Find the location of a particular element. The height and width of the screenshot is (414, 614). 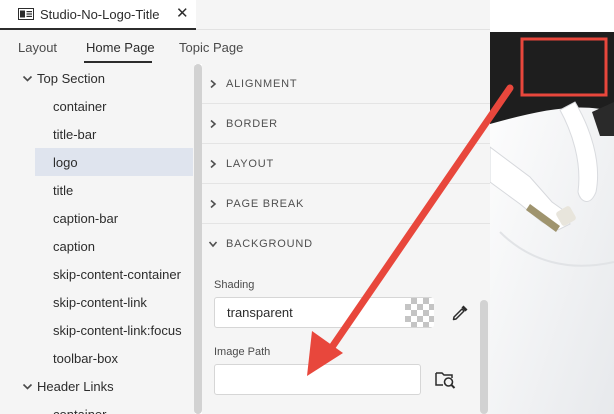

tree-item: caption is located at coordinates (96, 246).